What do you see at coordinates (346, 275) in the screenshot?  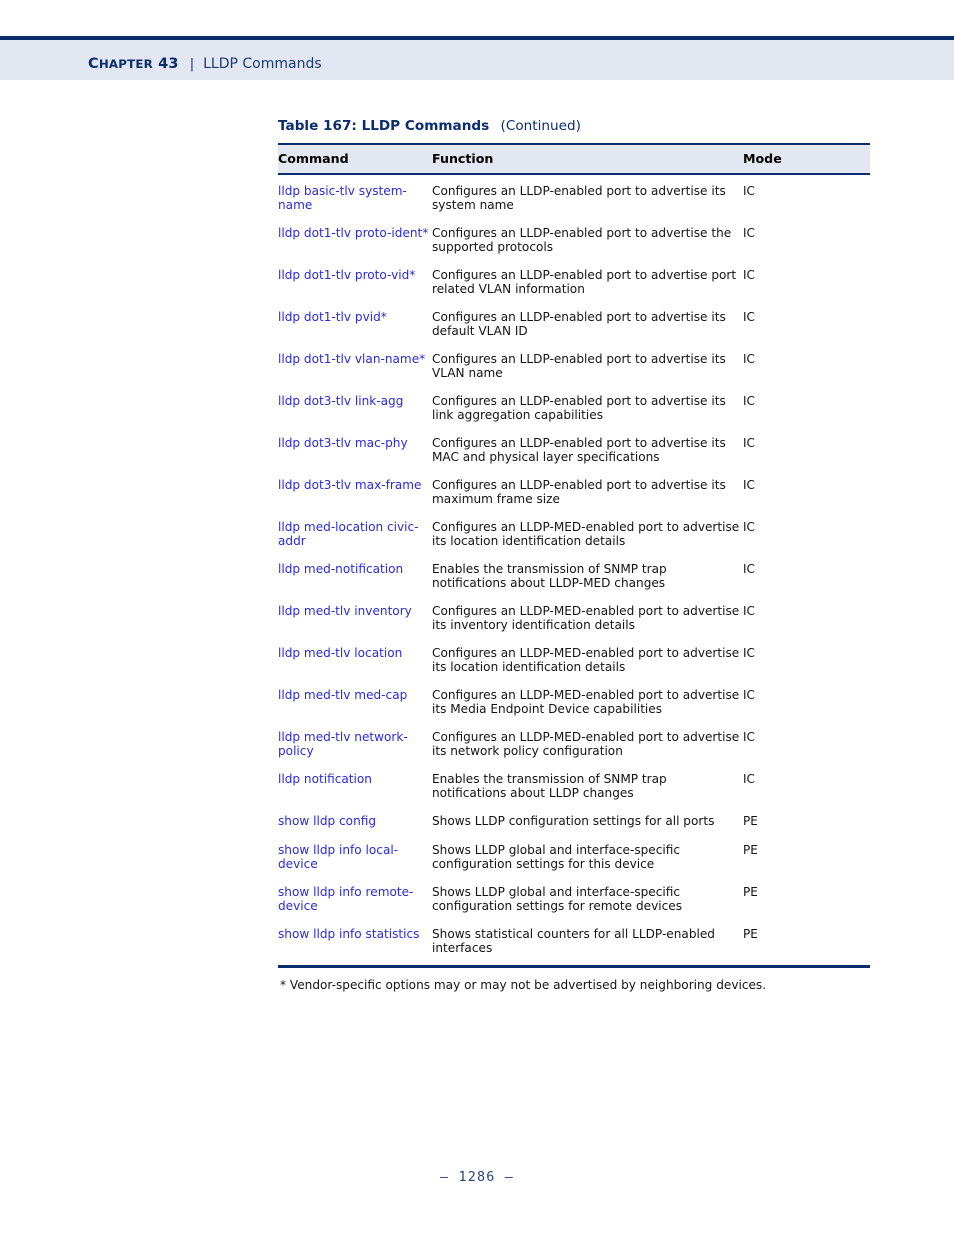 I see `command-link: lldp dot1-tlv proto-vid*` at bounding box center [346, 275].